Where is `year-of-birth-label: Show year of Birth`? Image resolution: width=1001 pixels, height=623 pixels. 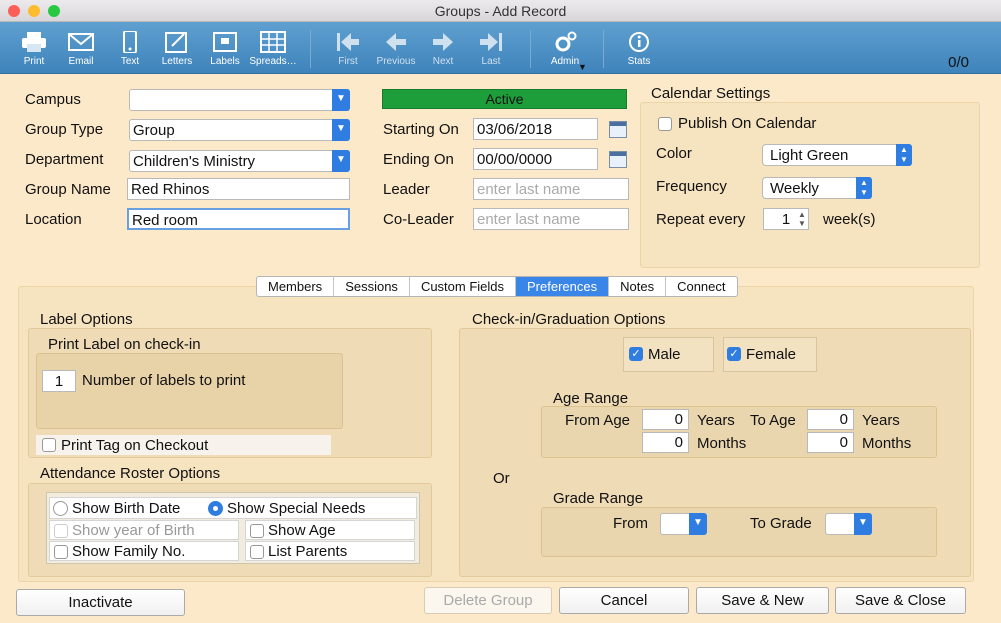
year-of-birth-label: Show year of Birth is located at coordinates (133, 530).